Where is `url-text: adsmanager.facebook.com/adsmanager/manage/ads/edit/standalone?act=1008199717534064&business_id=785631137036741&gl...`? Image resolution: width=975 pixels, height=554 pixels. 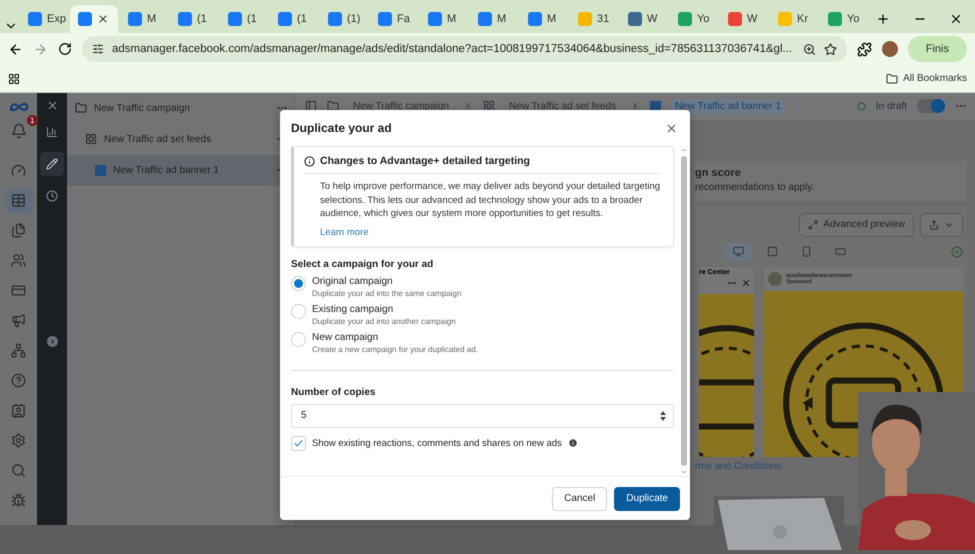 url-text: adsmanager.facebook.com/adsmanager/manage/ads/edit/standalone?act=1008199717534064&business_id=785631137036741&gl... is located at coordinates (453, 49).